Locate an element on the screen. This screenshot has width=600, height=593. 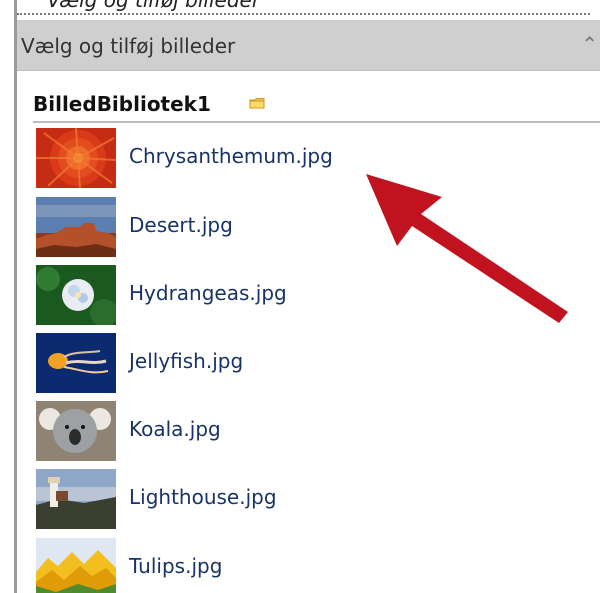
hydrangeas-thumbnail is located at coordinates (76, 295).